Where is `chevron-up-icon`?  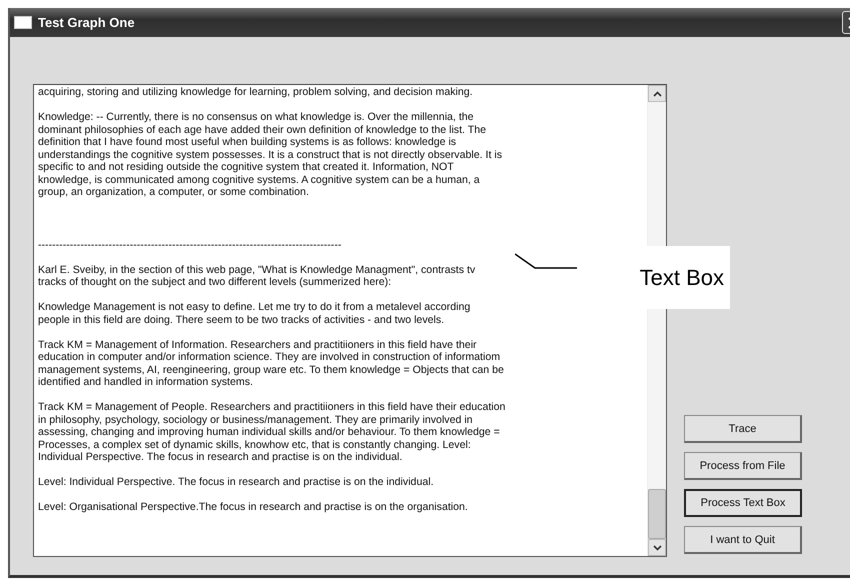
chevron-up-icon is located at coordinates (657, 93).